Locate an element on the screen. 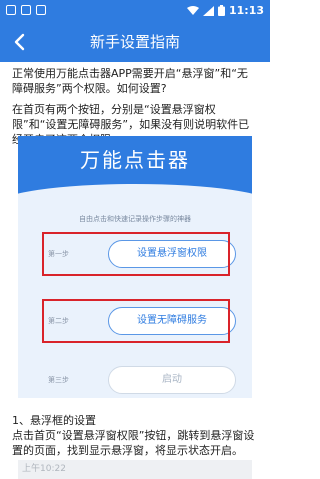  battery-icon is located at coordinates (221, 10).